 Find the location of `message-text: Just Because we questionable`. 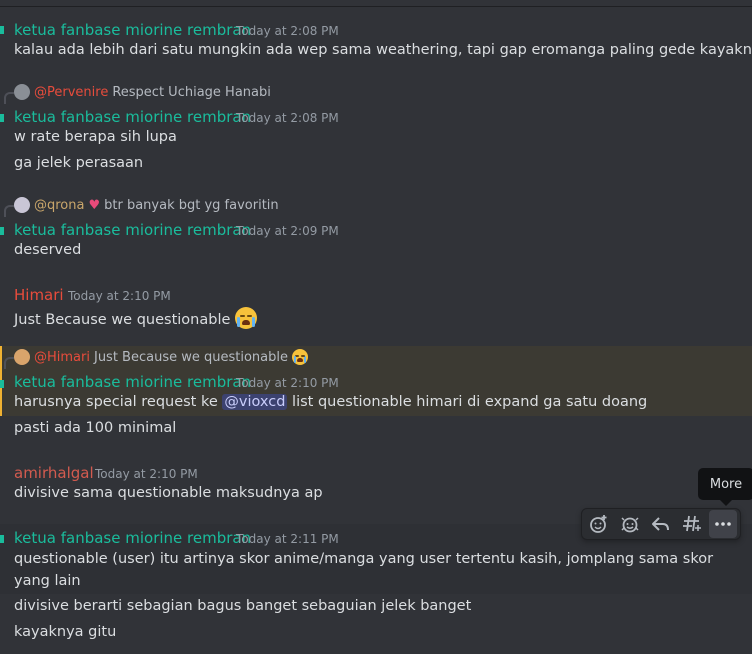

message-text: Just Because we questionable is located at coordinates (135, 318).